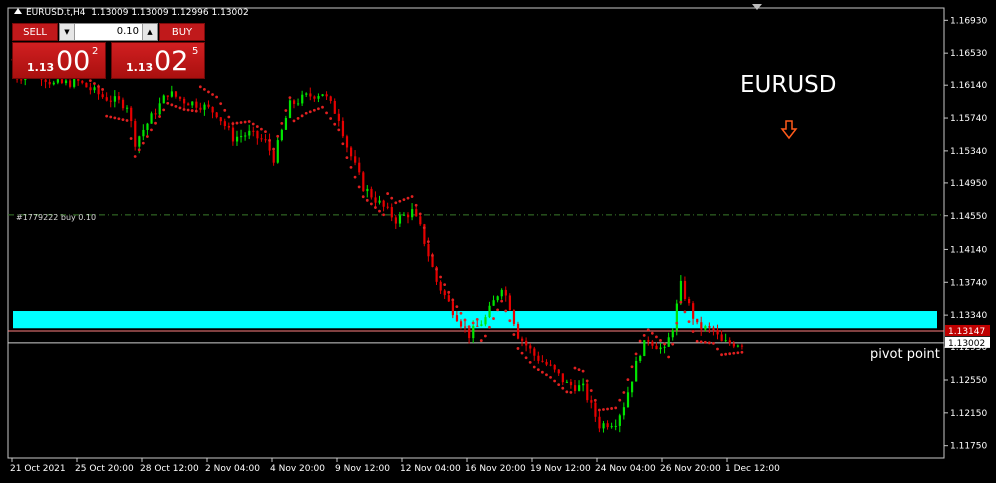 The width and height of the screenshot is (996, 483). Describe the element at coordinates (968, 283) in the screenshot. I see `y-tick-label: 1.13740` at that location.